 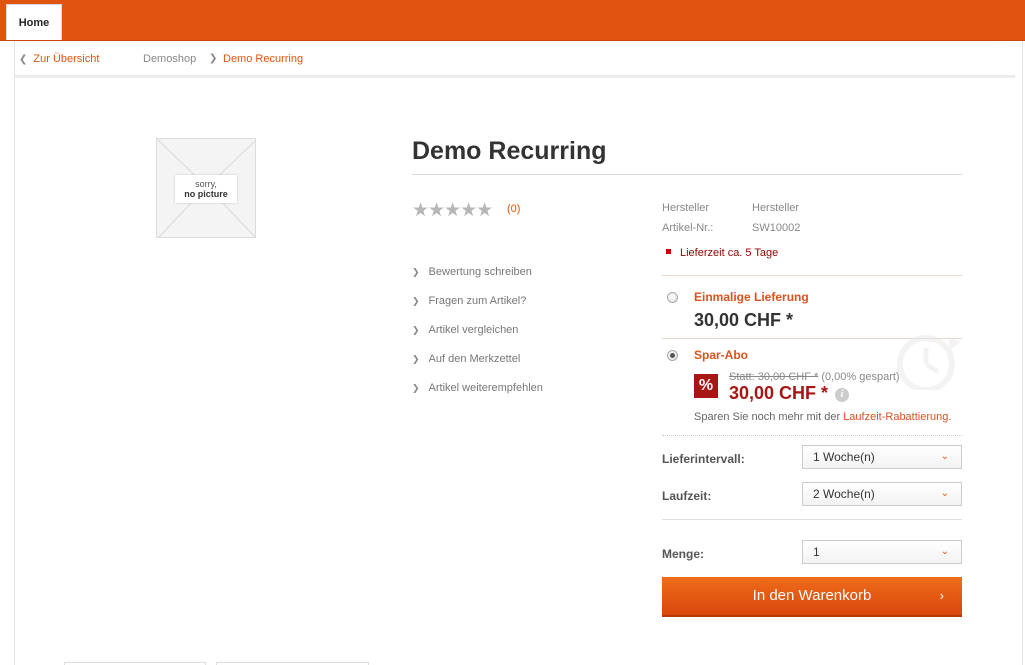 What do you see at coordinates (769, 417) in the screenshot?
I see `save-text-prefix: Sparen Sie noch mehr mit der` at bounding box center [769, 417].